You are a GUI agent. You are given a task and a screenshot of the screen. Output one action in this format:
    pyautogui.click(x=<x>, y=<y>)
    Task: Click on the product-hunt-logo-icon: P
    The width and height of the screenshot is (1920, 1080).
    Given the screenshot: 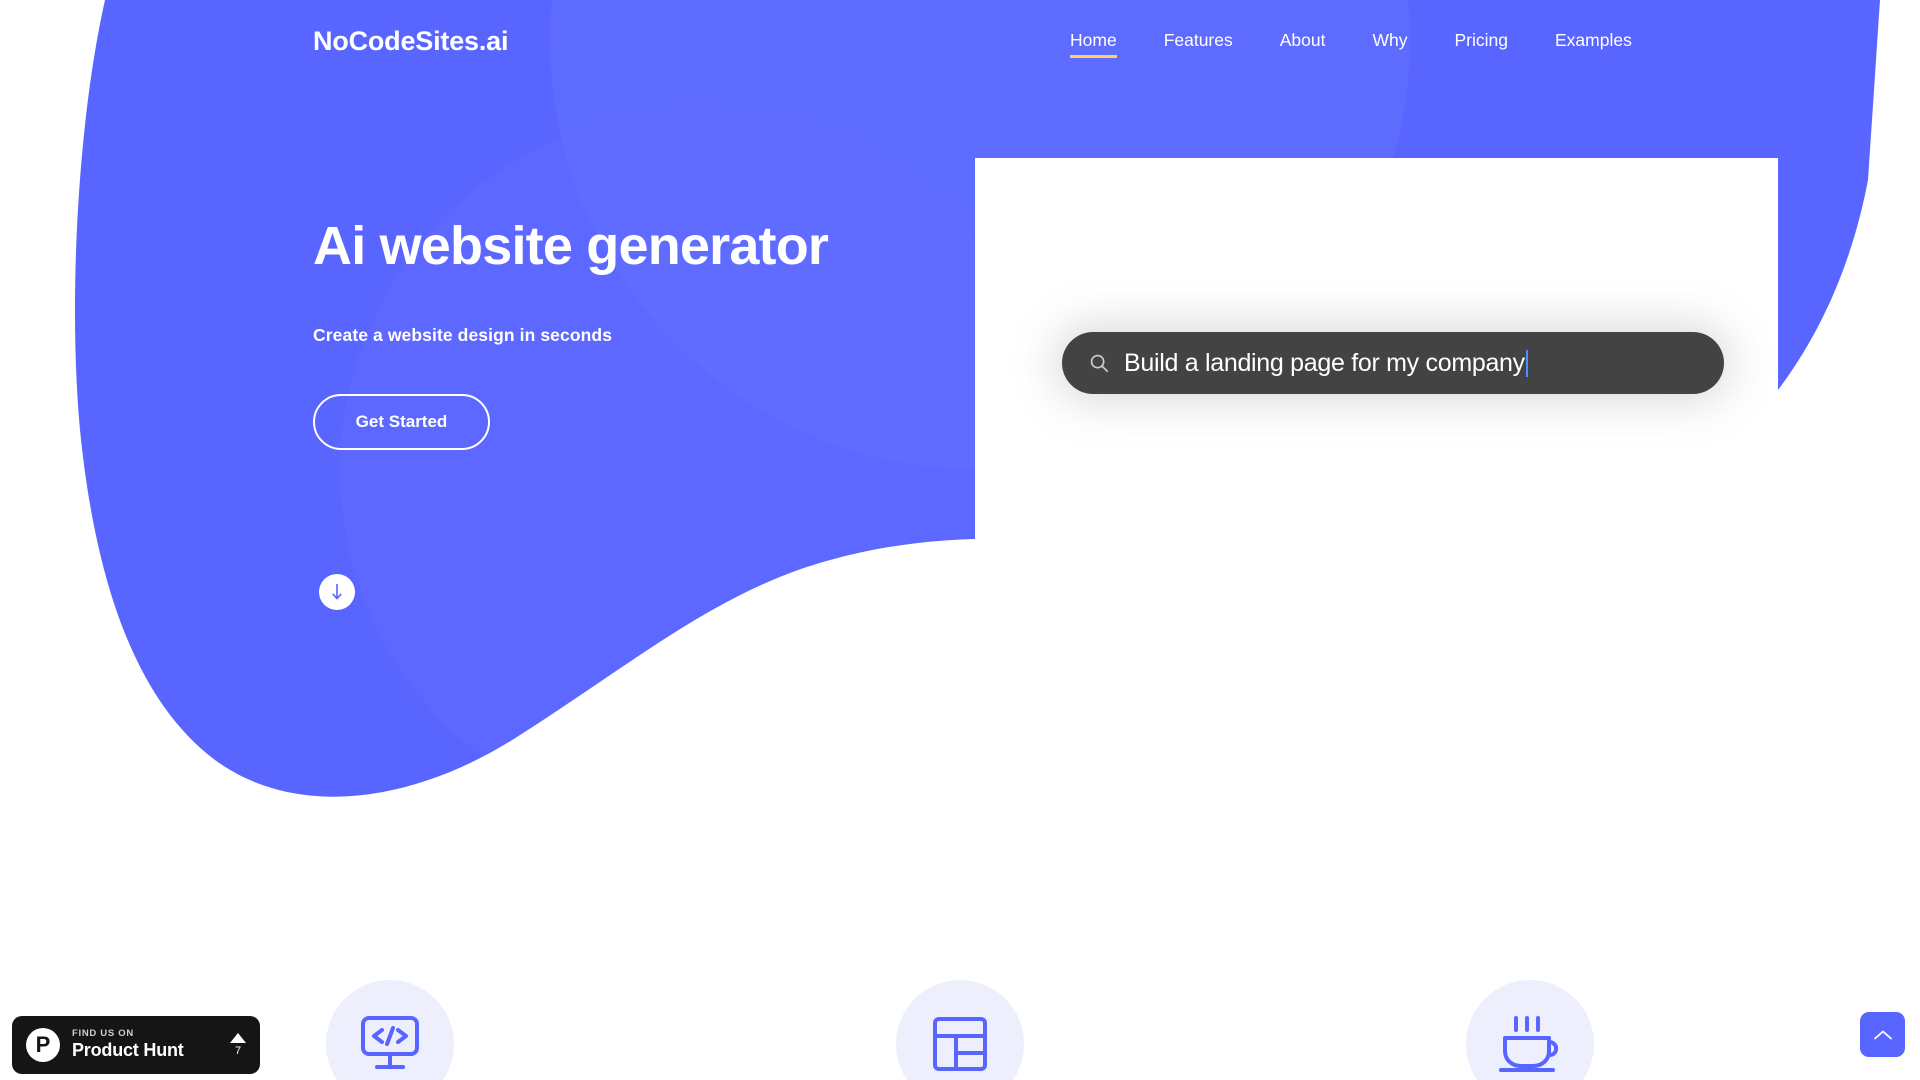 What is the action you would take?
    pyautogui.click(x=43, y=1045)
    